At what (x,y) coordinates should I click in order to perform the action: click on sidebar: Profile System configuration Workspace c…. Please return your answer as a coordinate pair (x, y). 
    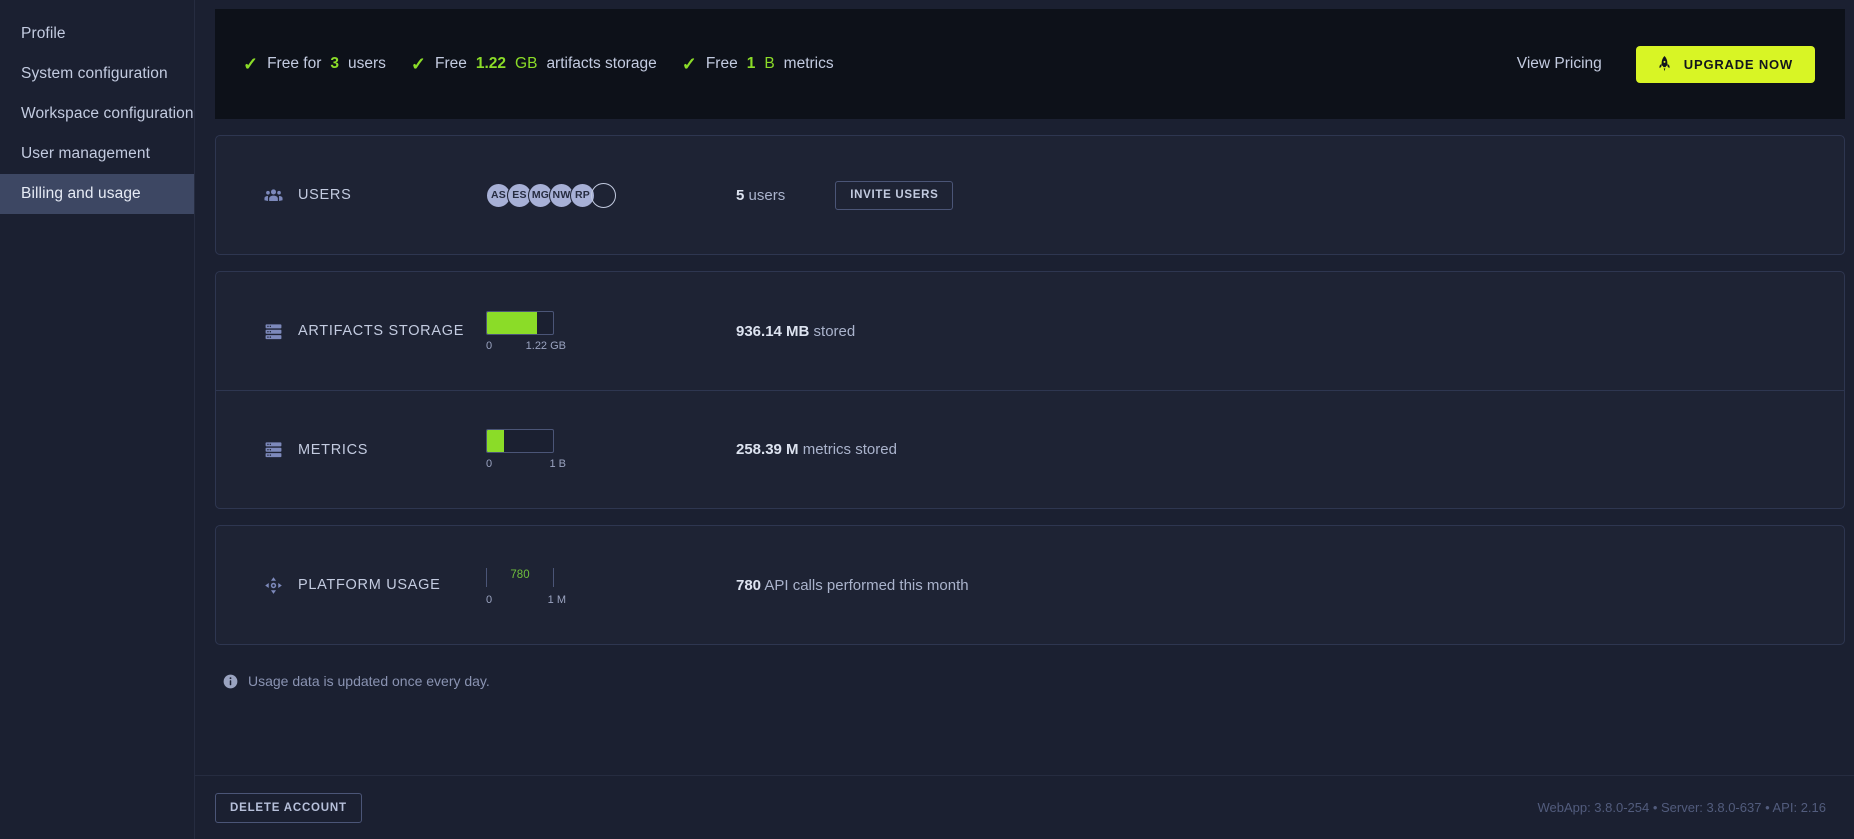
    Looking at the image, I should click on (97, 419).